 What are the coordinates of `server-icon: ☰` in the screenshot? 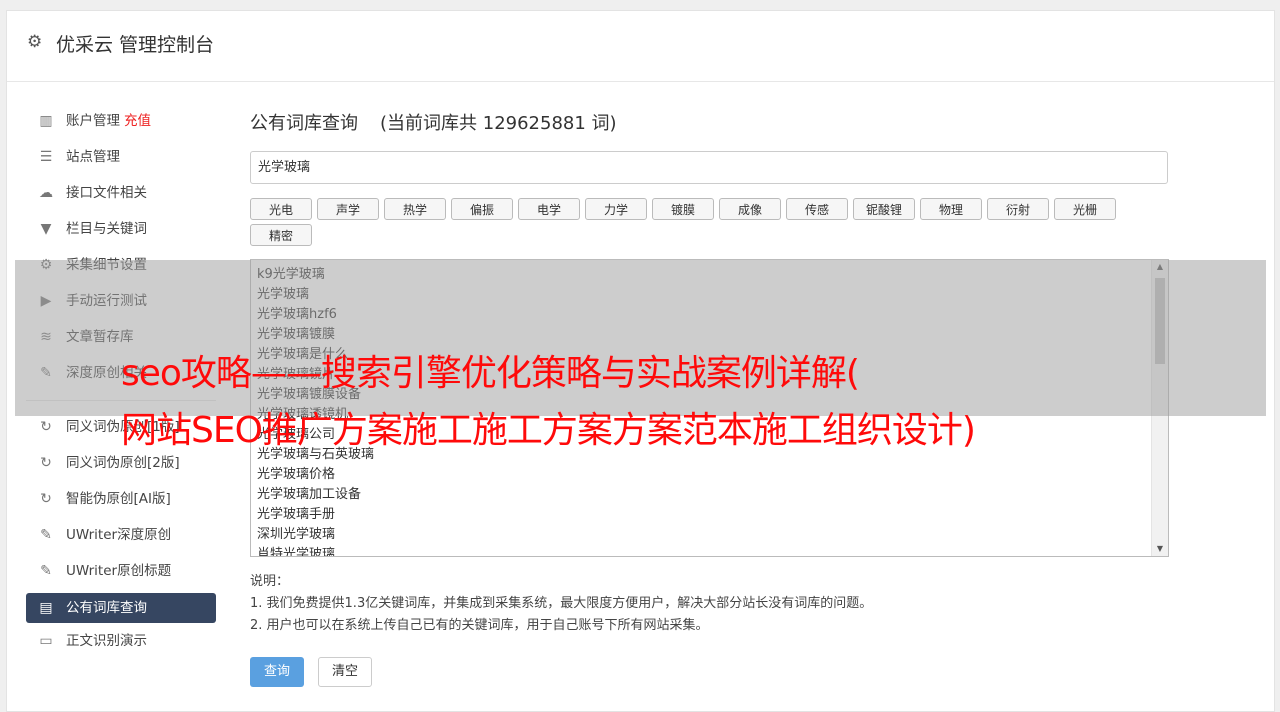 It's located at (46, 157).